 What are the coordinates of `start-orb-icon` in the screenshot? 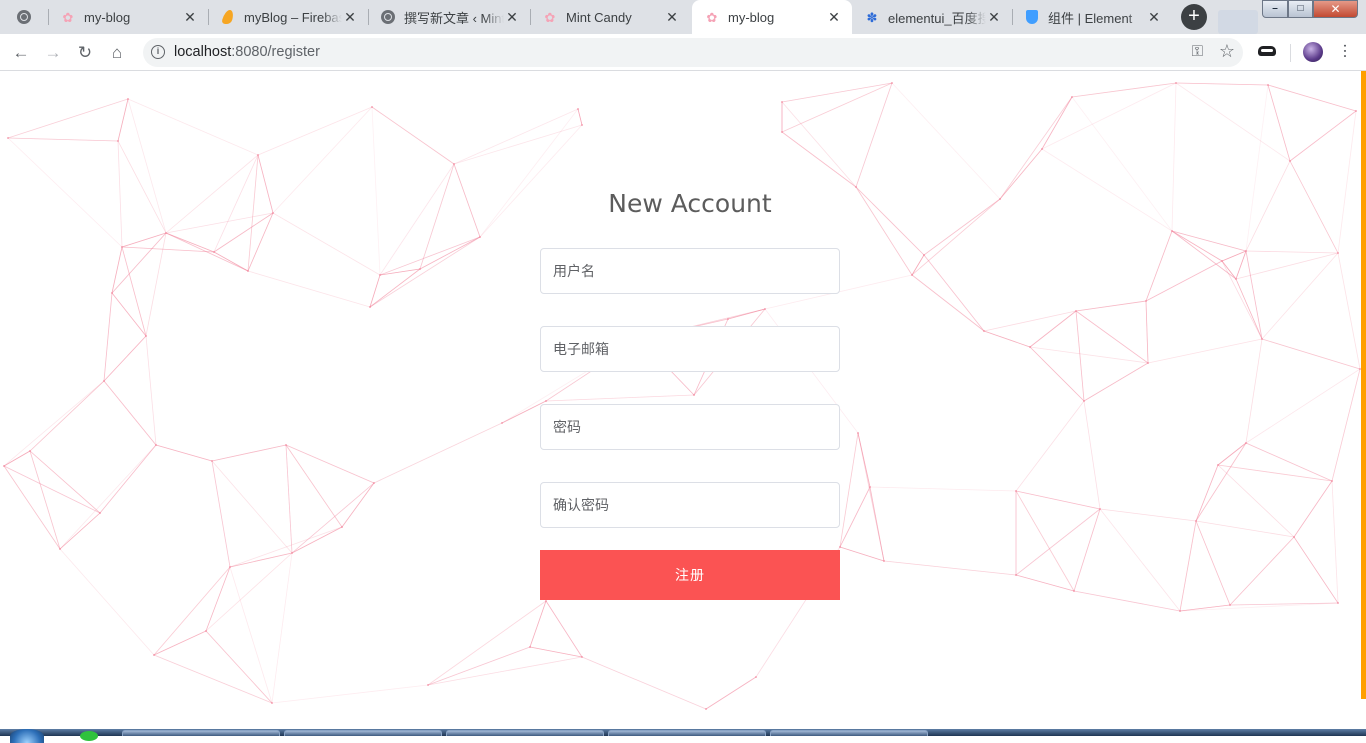 It's located at (27, 736).